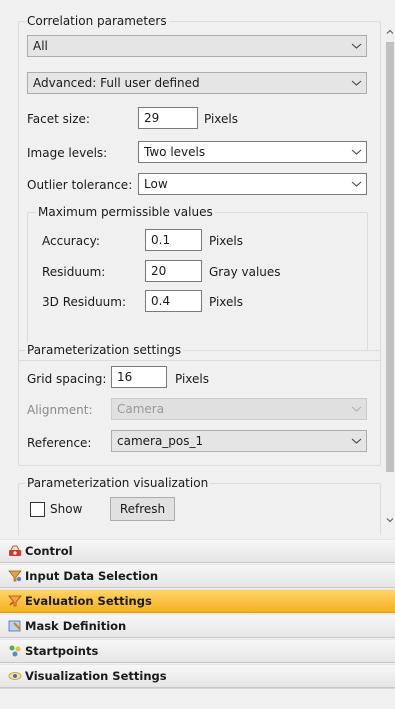 Image resolution: width=395 pixels, height=709 pixels. I want to click on subset-select-value: All, so click(40, 46).